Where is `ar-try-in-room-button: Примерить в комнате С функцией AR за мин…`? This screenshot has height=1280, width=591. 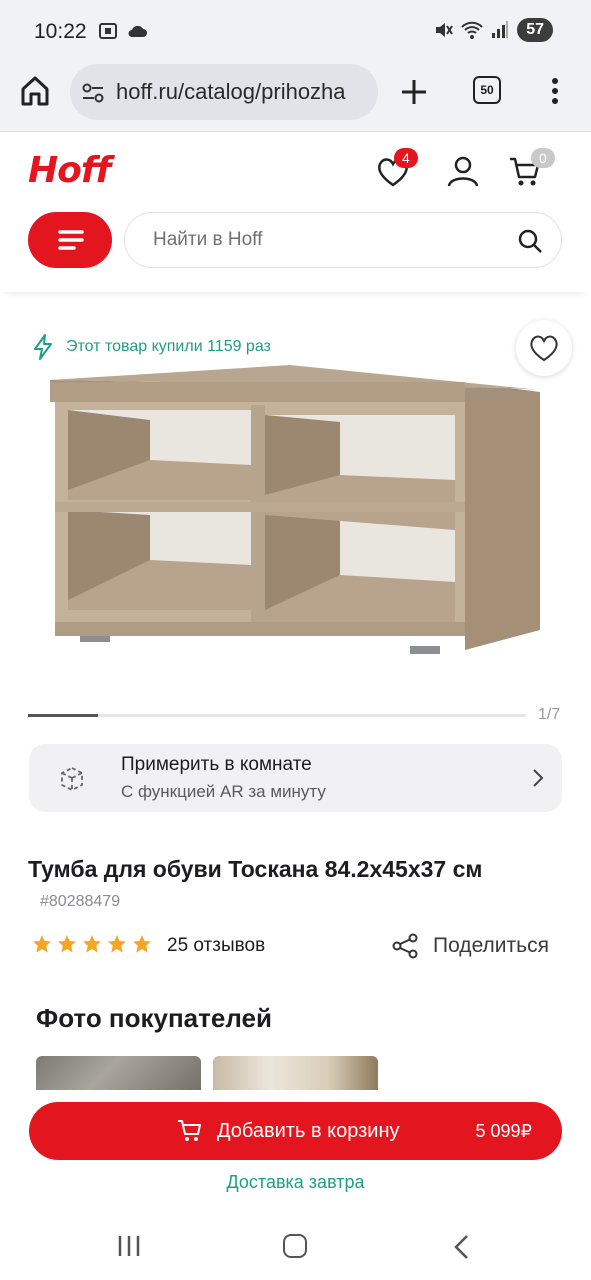
ar-try-in-room-button: Примерить в комнате С функцией AR за мин… is located at coordinates (295, 778).